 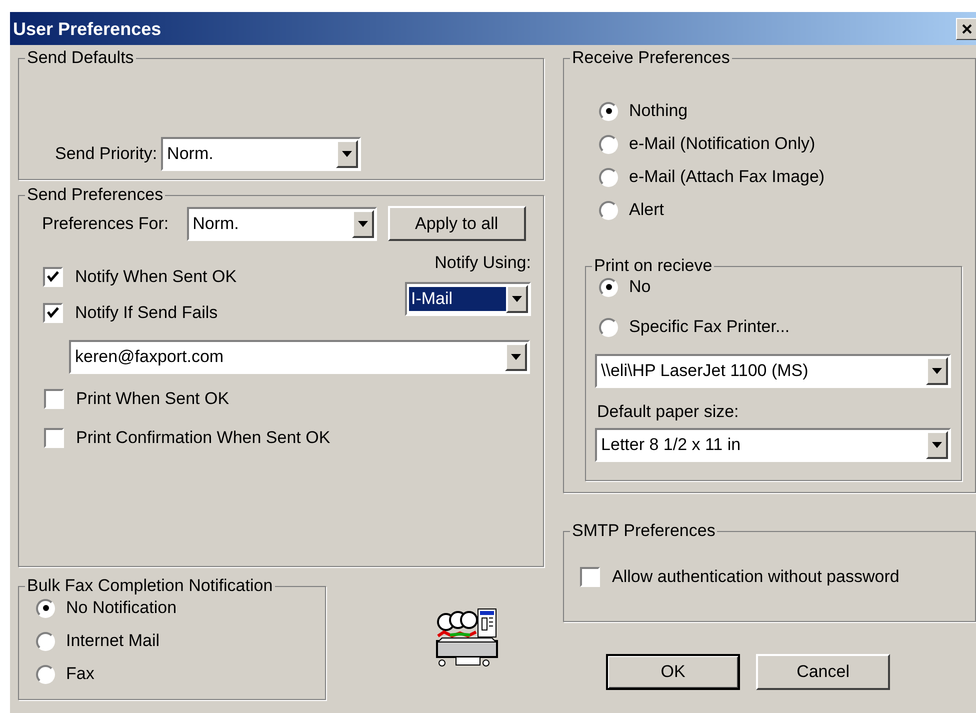 What do you see at coordinates (823, 672) in the screenshot?
I see `cancel-button: Cancel` at bounding box center [823, 672].